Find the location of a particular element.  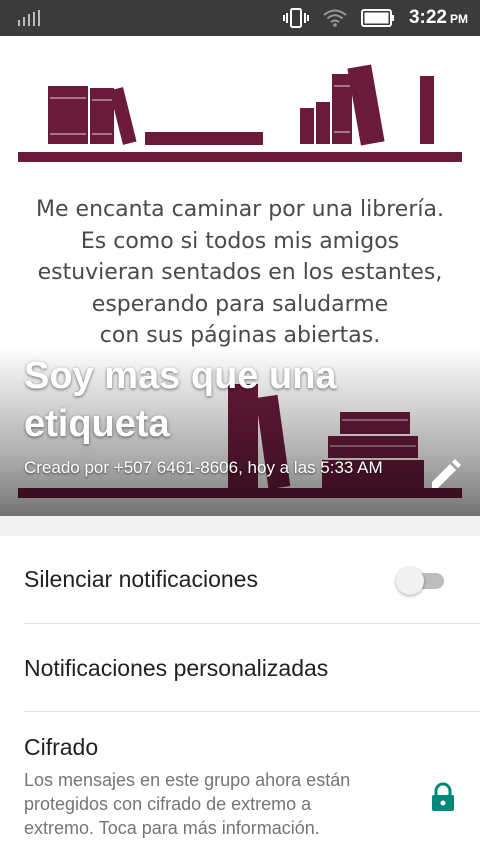

quote-line: esperando para saludarme is located at coordinates (240, 304).